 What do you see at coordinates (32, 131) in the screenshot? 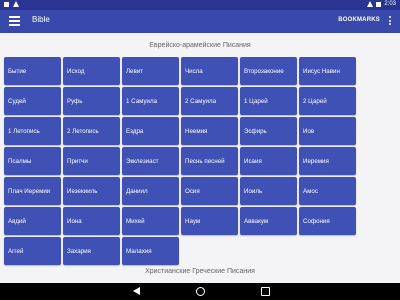
I see `book-tile: 1 Летопись` at bounding box center [32, 131].